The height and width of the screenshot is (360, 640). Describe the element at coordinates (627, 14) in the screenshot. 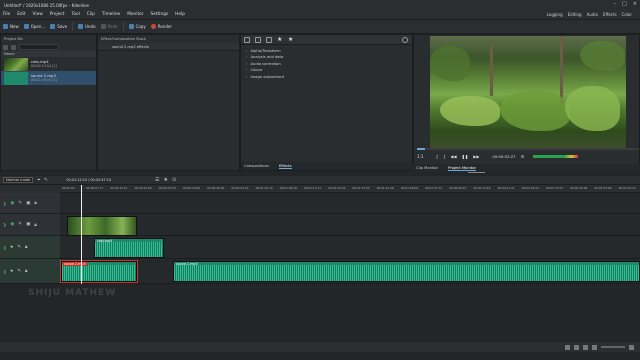

I see `layout-color: Color` at that location.